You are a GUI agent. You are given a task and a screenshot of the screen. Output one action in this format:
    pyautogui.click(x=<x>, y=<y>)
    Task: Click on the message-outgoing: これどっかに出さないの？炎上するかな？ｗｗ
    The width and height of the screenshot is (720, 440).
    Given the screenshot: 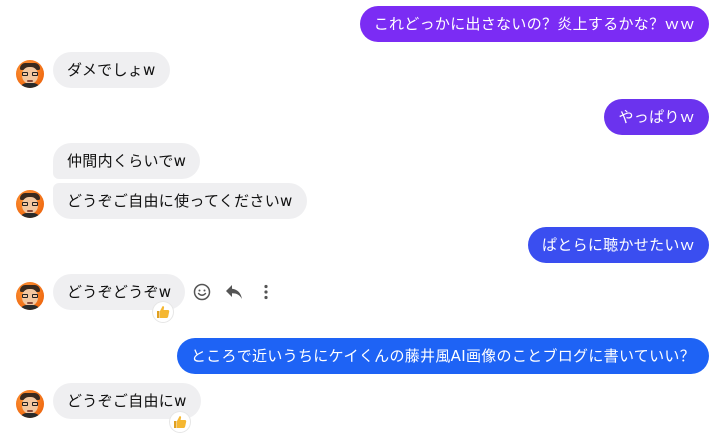 What is the action you would take?
    pyautogui.click(x=534, y=24)
    